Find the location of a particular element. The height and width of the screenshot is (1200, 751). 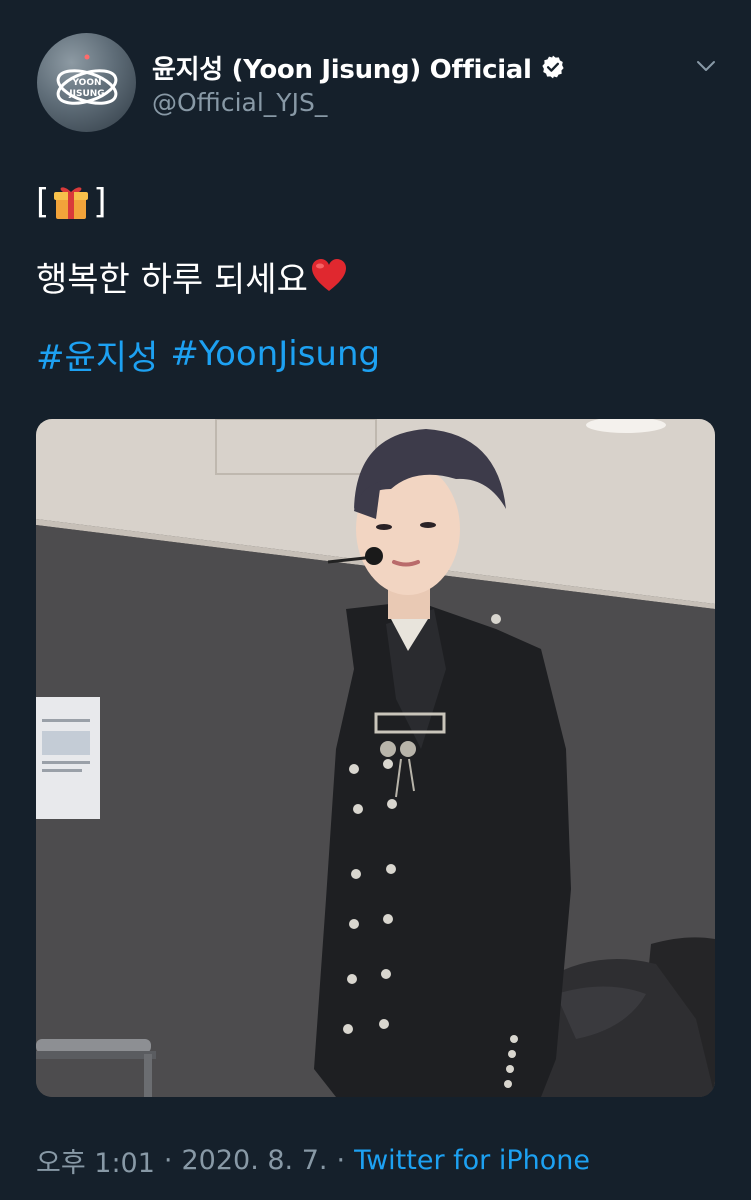

chevron-down-icon is located at coordinates (706, 66).